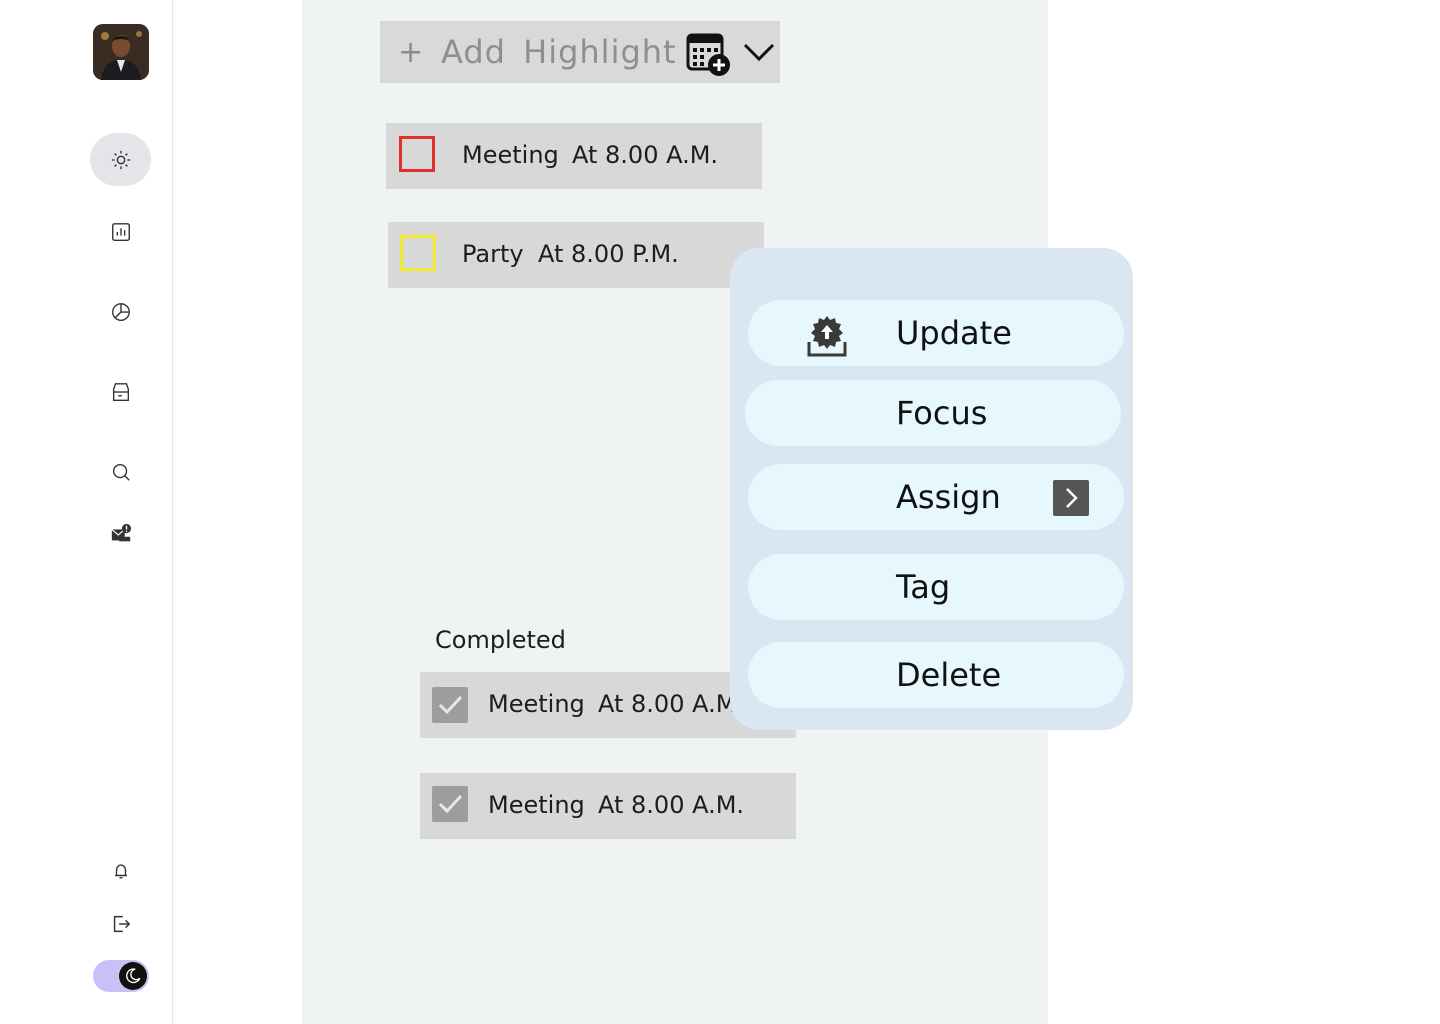  Describe the element at coordinates (759, 52) in the screenshot. I see `chevron-down-icon` at that location.